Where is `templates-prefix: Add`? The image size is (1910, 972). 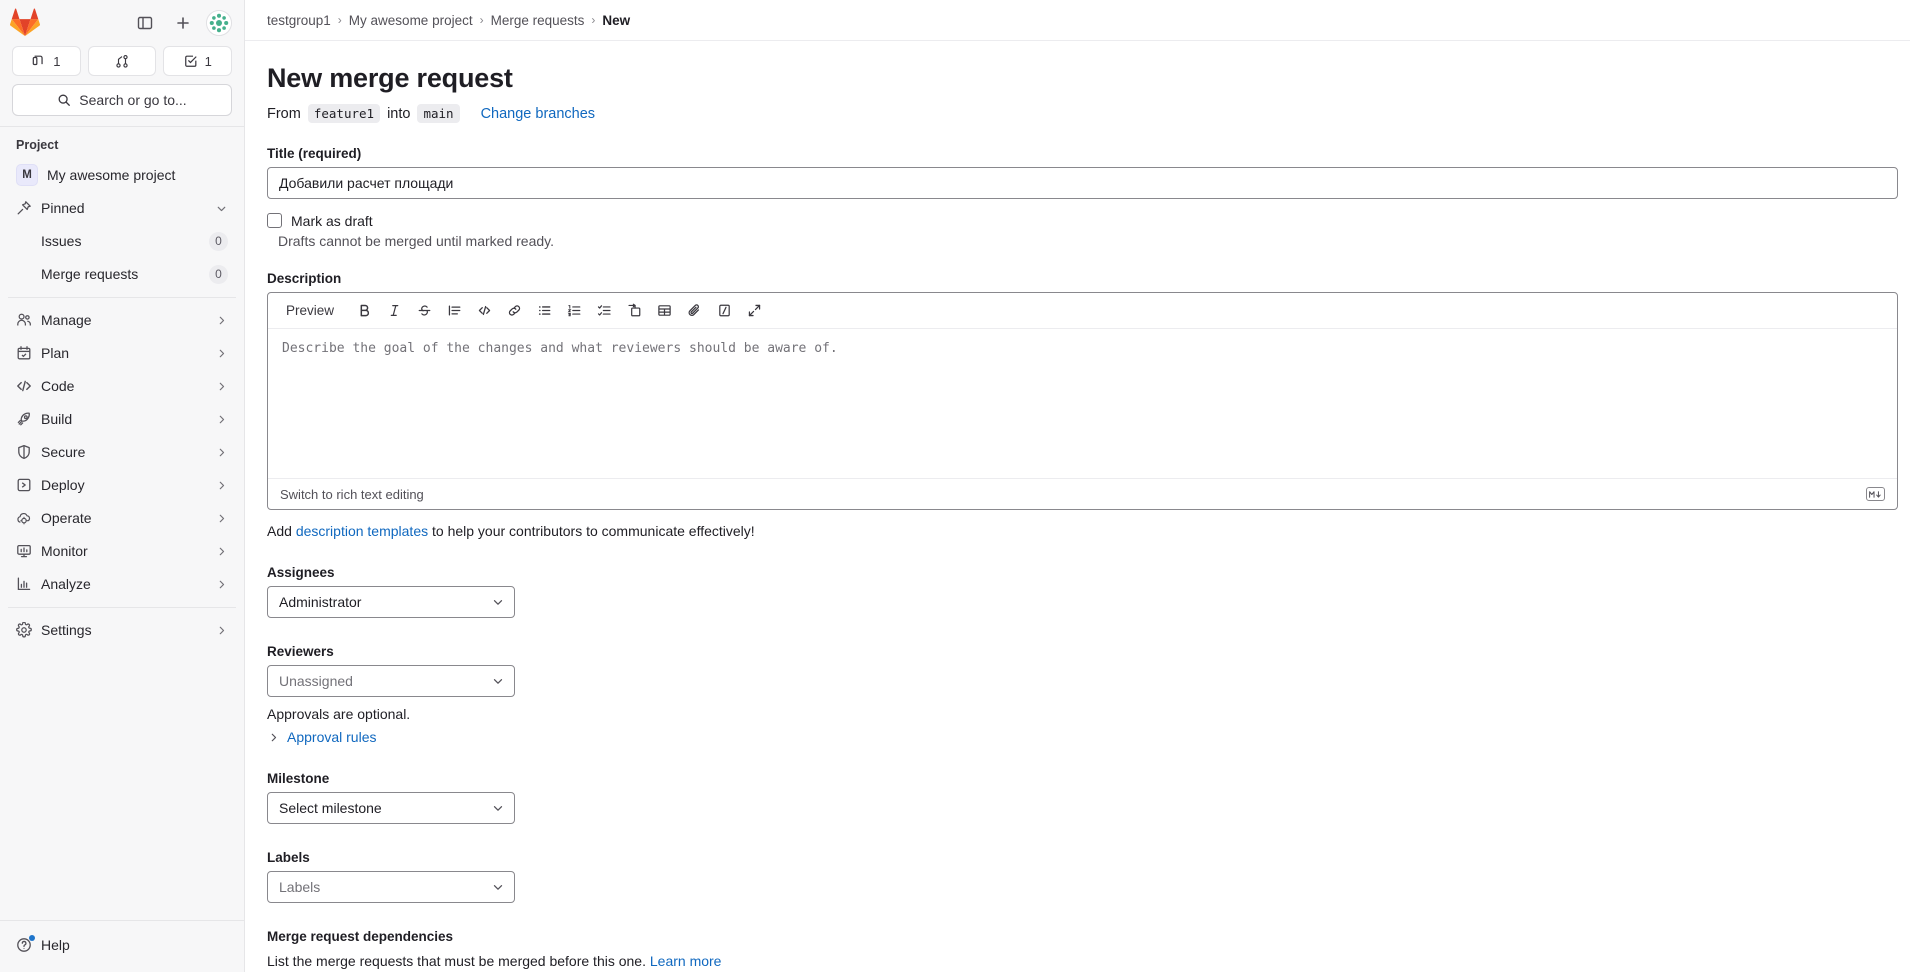 templates-prefix: Add is located at coordinates (281, 531).